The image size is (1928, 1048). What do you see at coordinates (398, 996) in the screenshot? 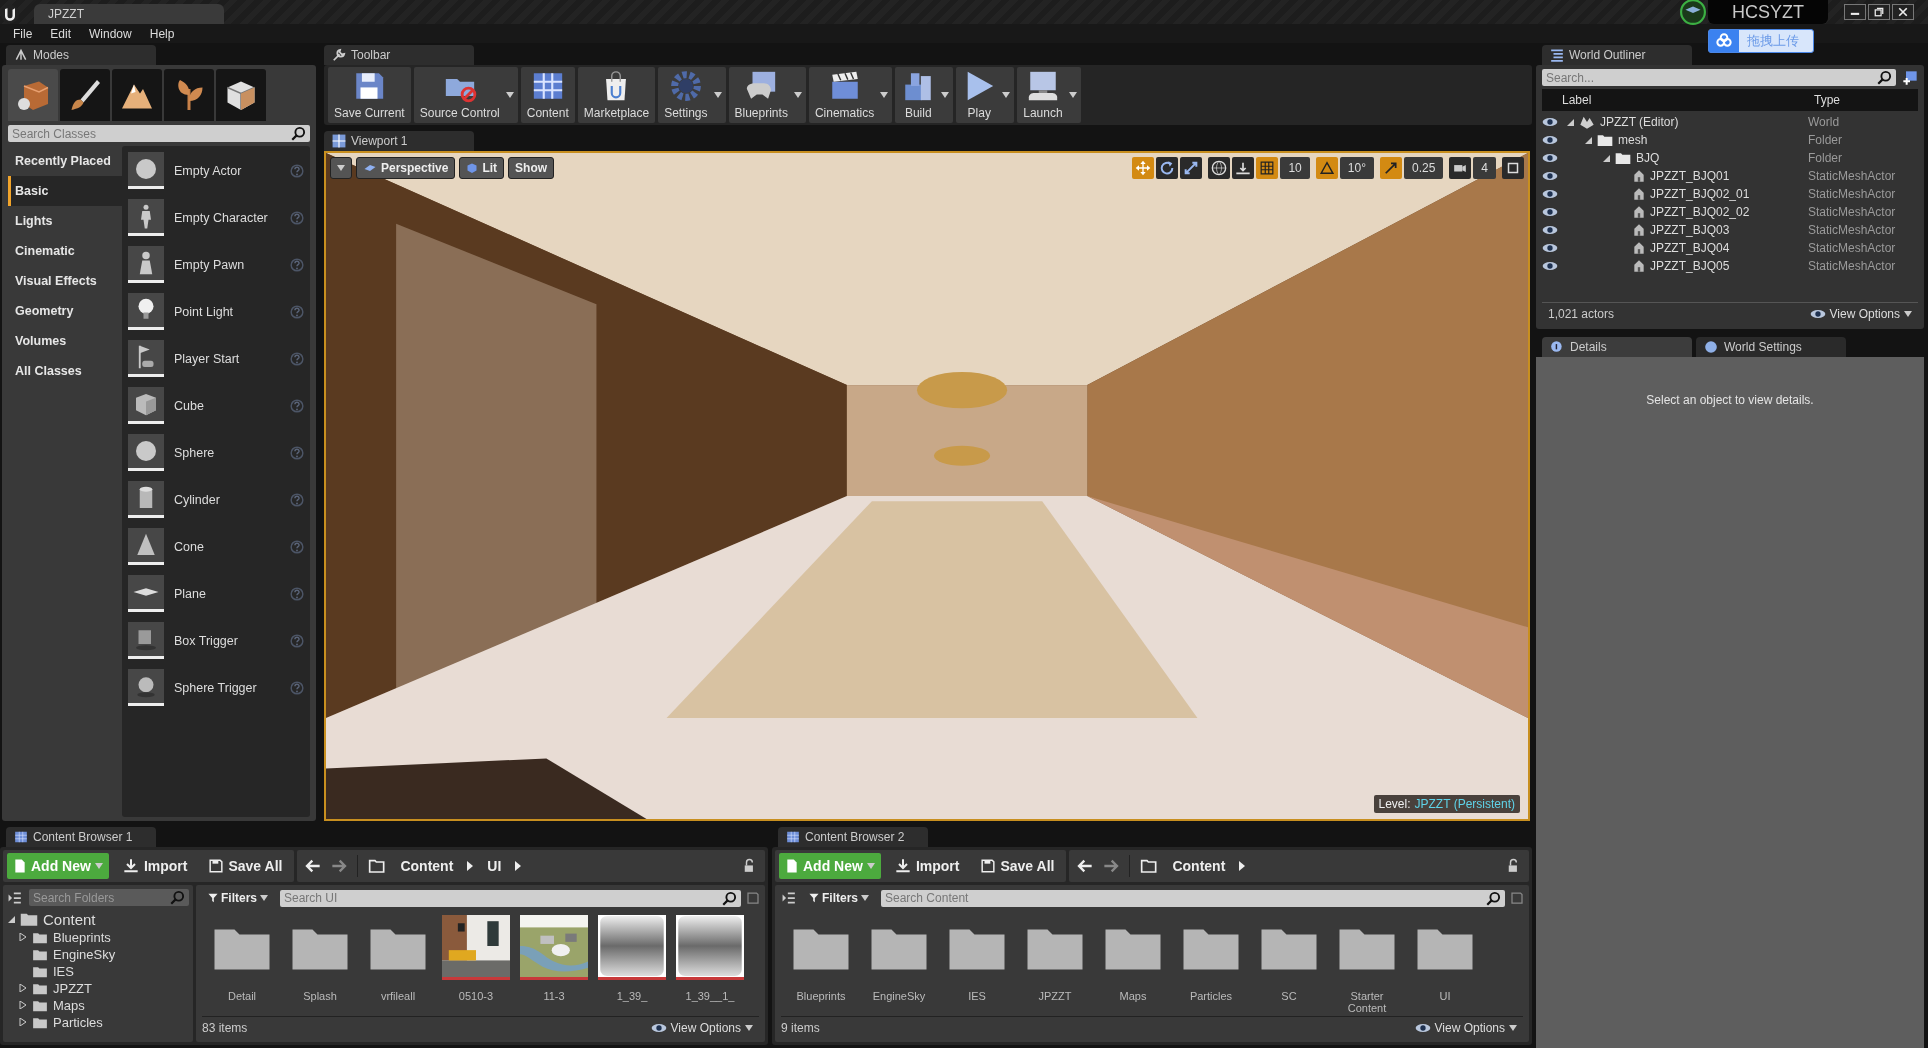
I see `asset-name: vrfileall` at bounding box center [398, 996].